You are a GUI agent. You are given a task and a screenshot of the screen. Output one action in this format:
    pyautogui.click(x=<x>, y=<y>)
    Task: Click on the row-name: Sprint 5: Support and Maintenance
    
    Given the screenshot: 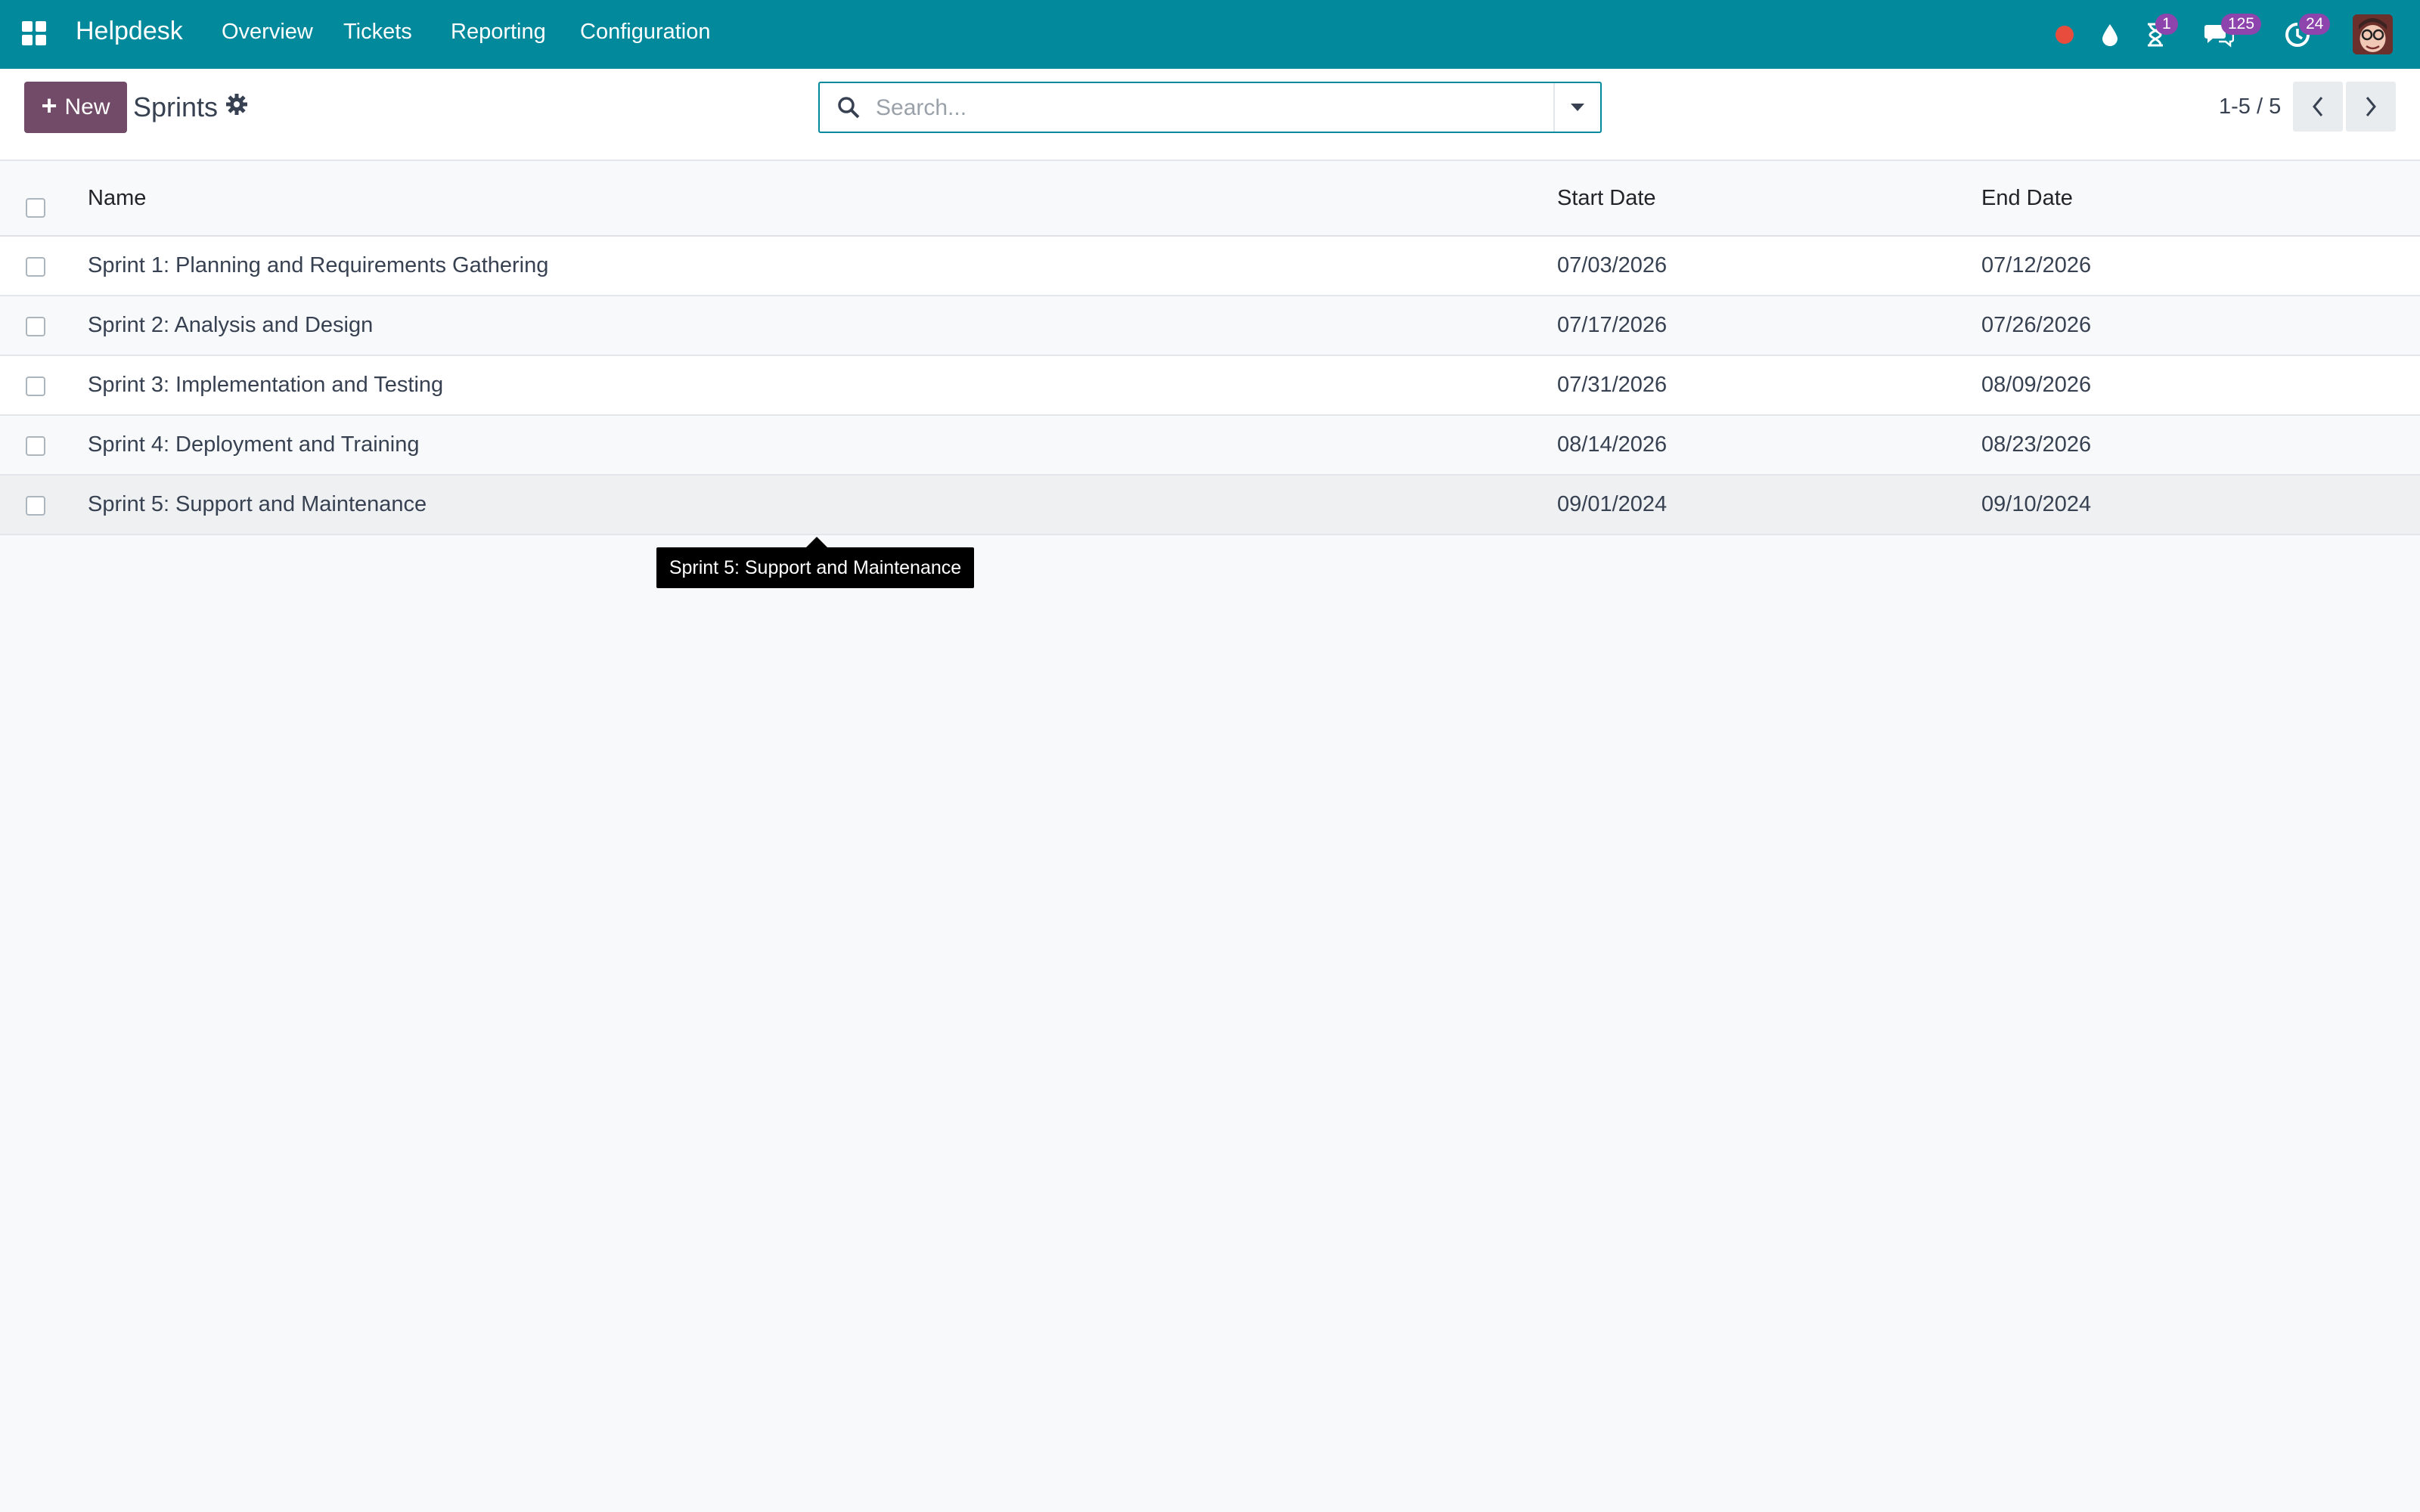 What is the action you would take?
    pyautogui.click(x=257, y=504)
    